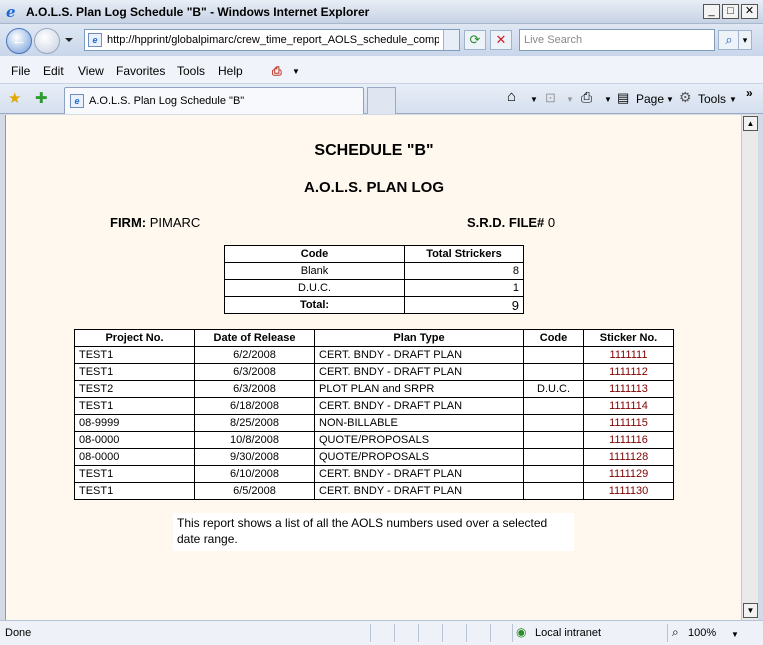  I want to click on menu-tools: Tools, so click(191, 71).